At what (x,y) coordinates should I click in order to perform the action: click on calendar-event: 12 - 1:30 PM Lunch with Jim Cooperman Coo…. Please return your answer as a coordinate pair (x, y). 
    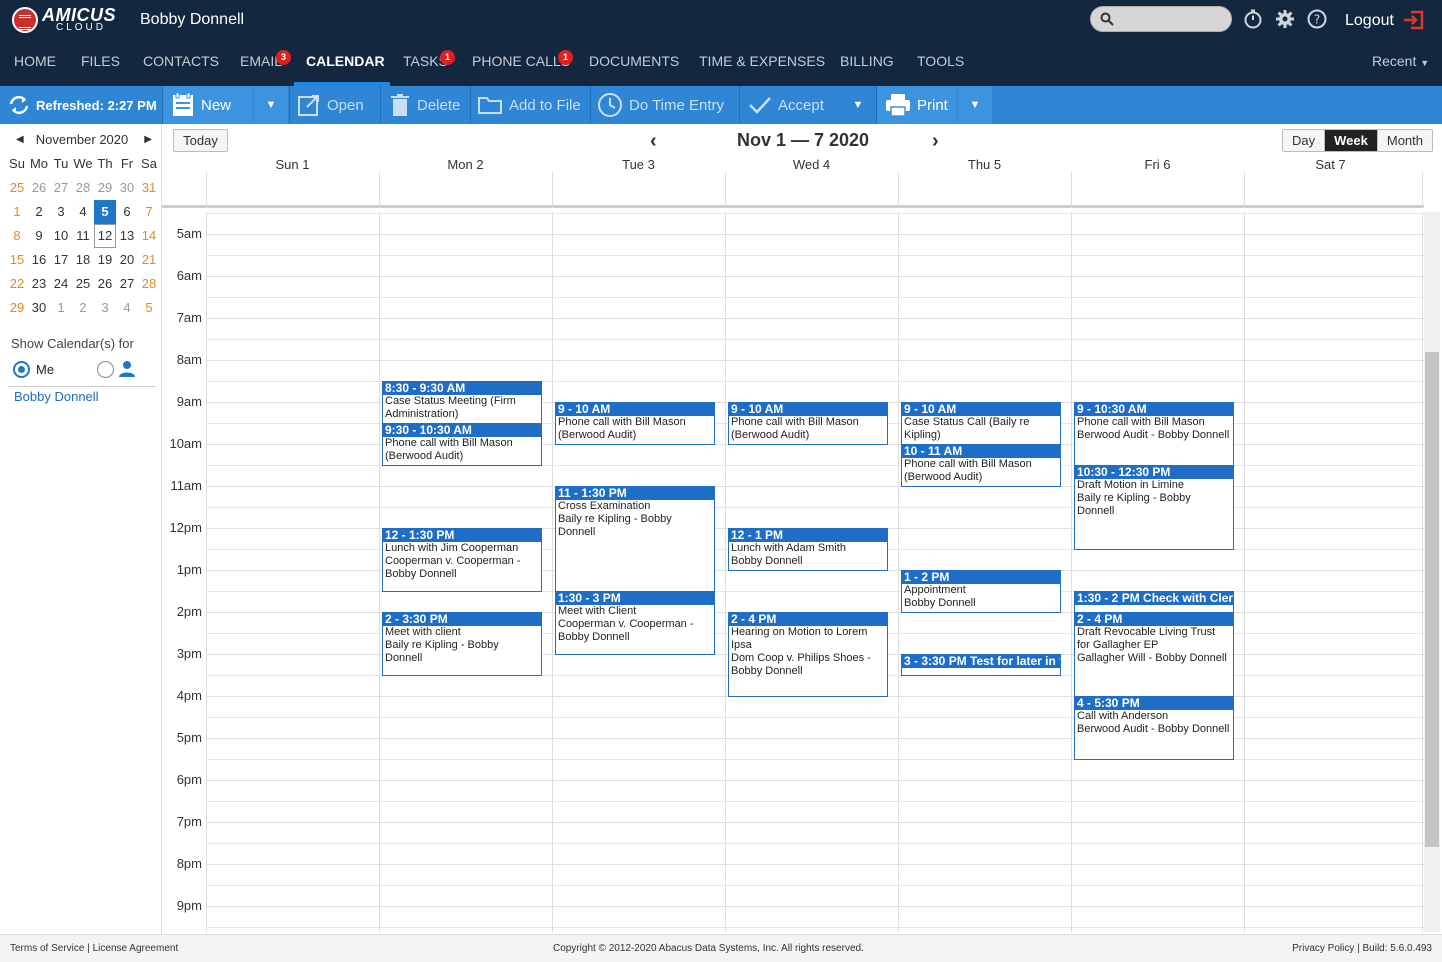
    Looking at the image, I should click on (462, 560).